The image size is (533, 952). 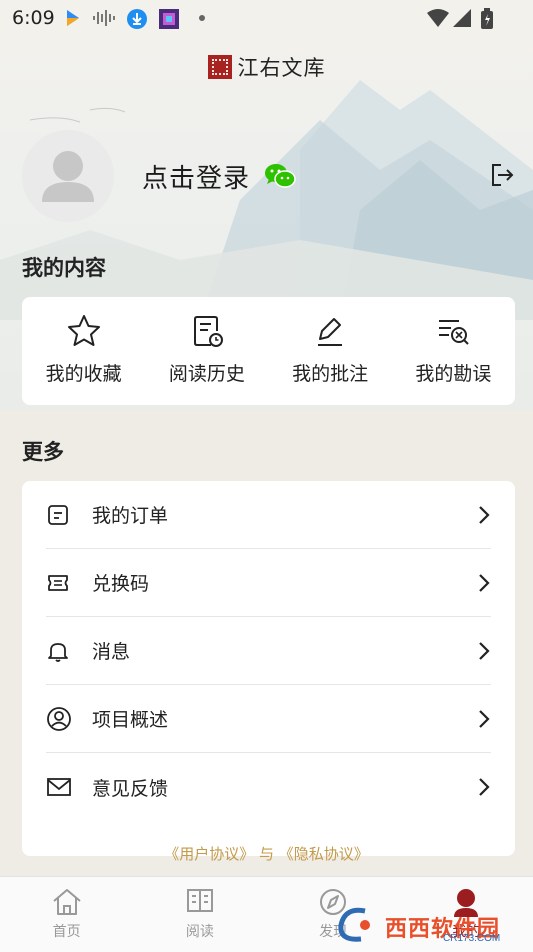 What do you see at coordinates (83, 330) in the screenshot?
I see `star-icon` at bounding box center [83, 330].